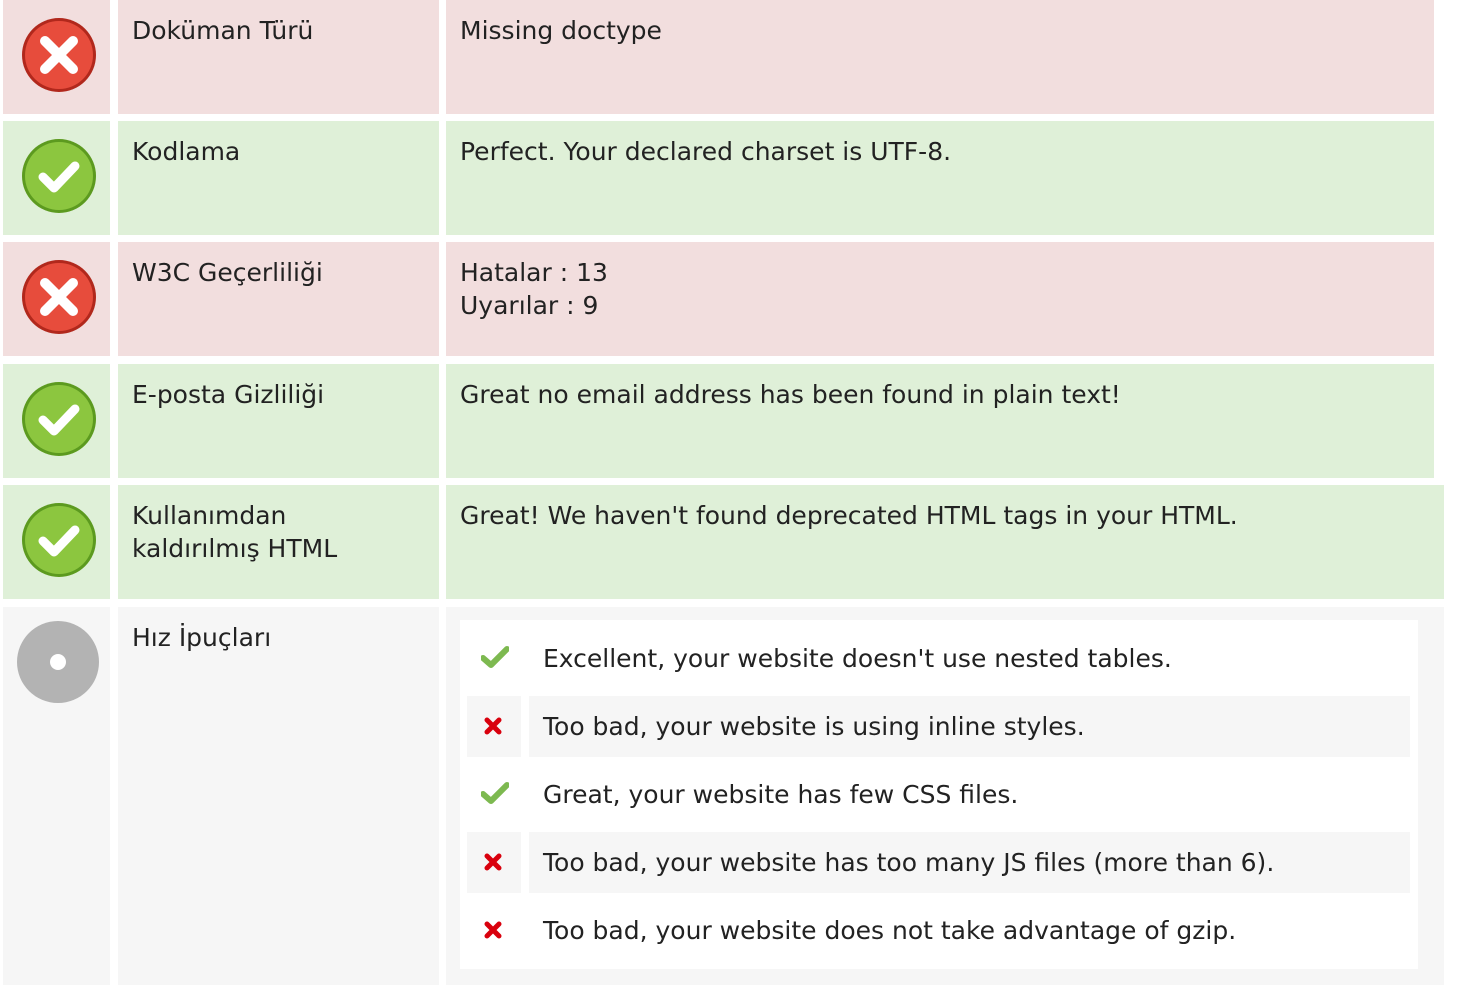 This screenshot has width=1459, height=985. Describe the element at coordinates (278, 299) in the screenshot. I see `row-label: W3C Geçerliliği` at that location.